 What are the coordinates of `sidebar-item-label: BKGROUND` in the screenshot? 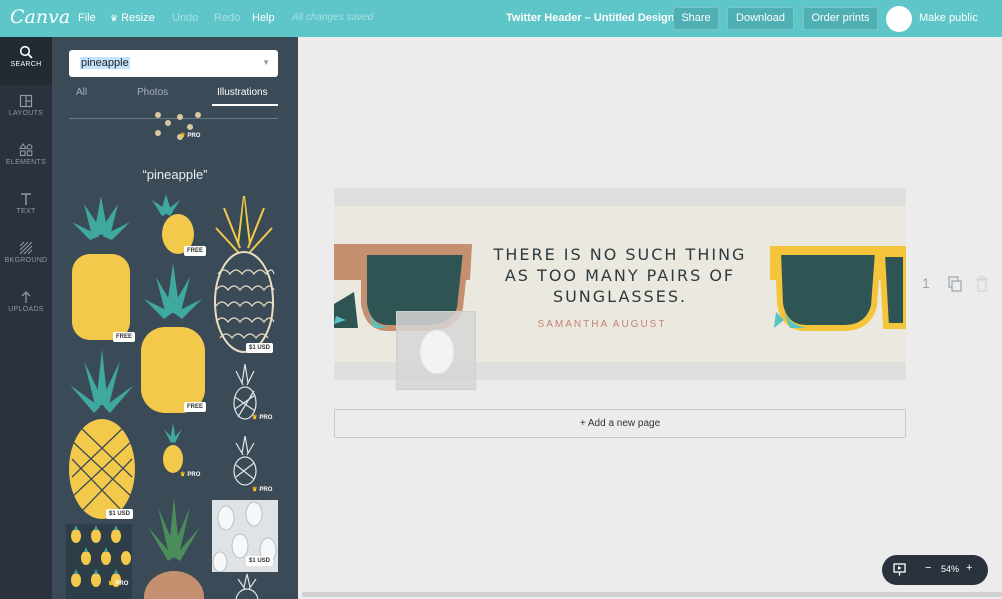 It's located at (26, 260).